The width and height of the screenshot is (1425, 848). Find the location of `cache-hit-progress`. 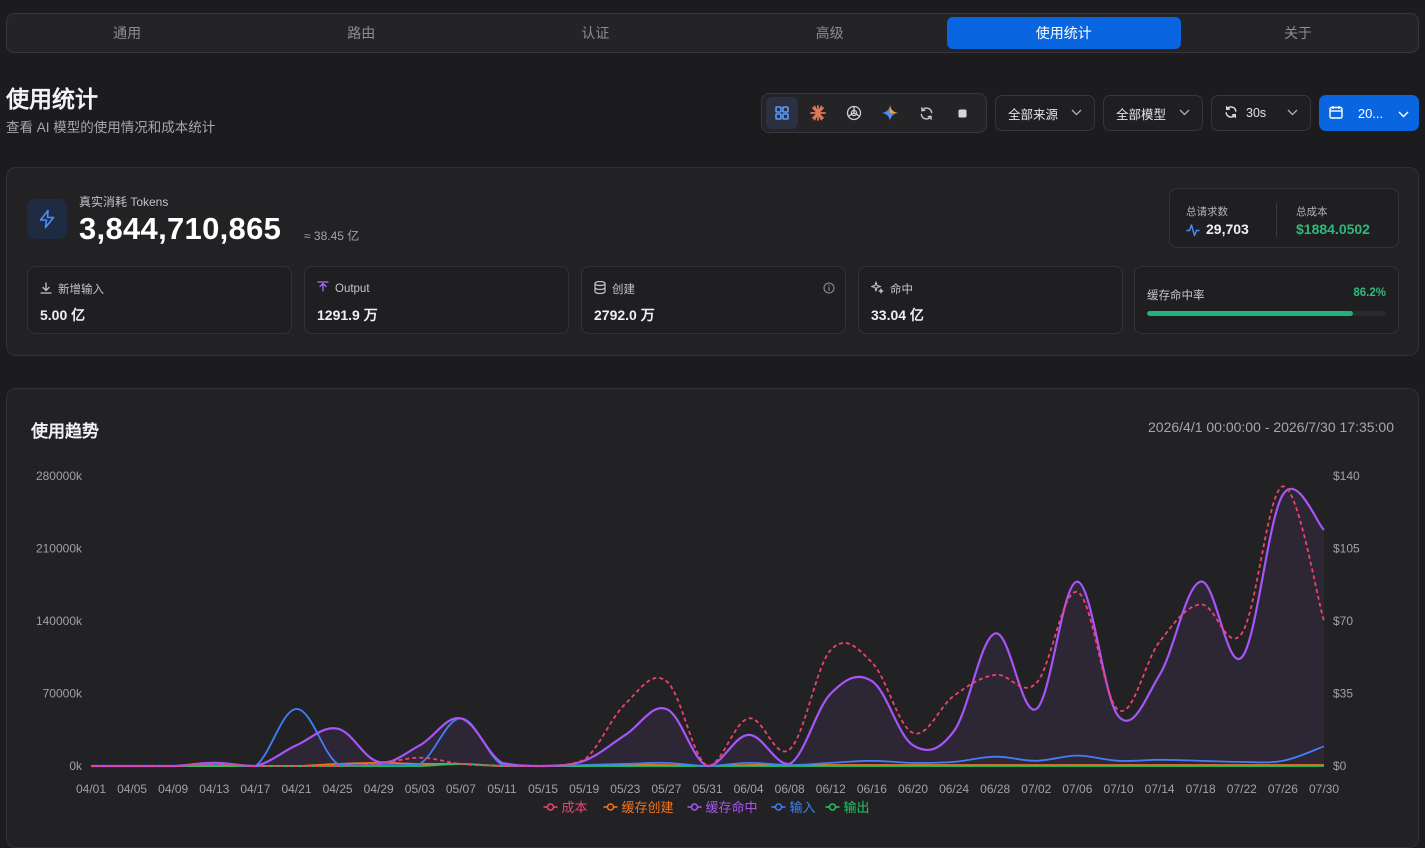

cache-hit-progress is located at coordinates (1266, 313).